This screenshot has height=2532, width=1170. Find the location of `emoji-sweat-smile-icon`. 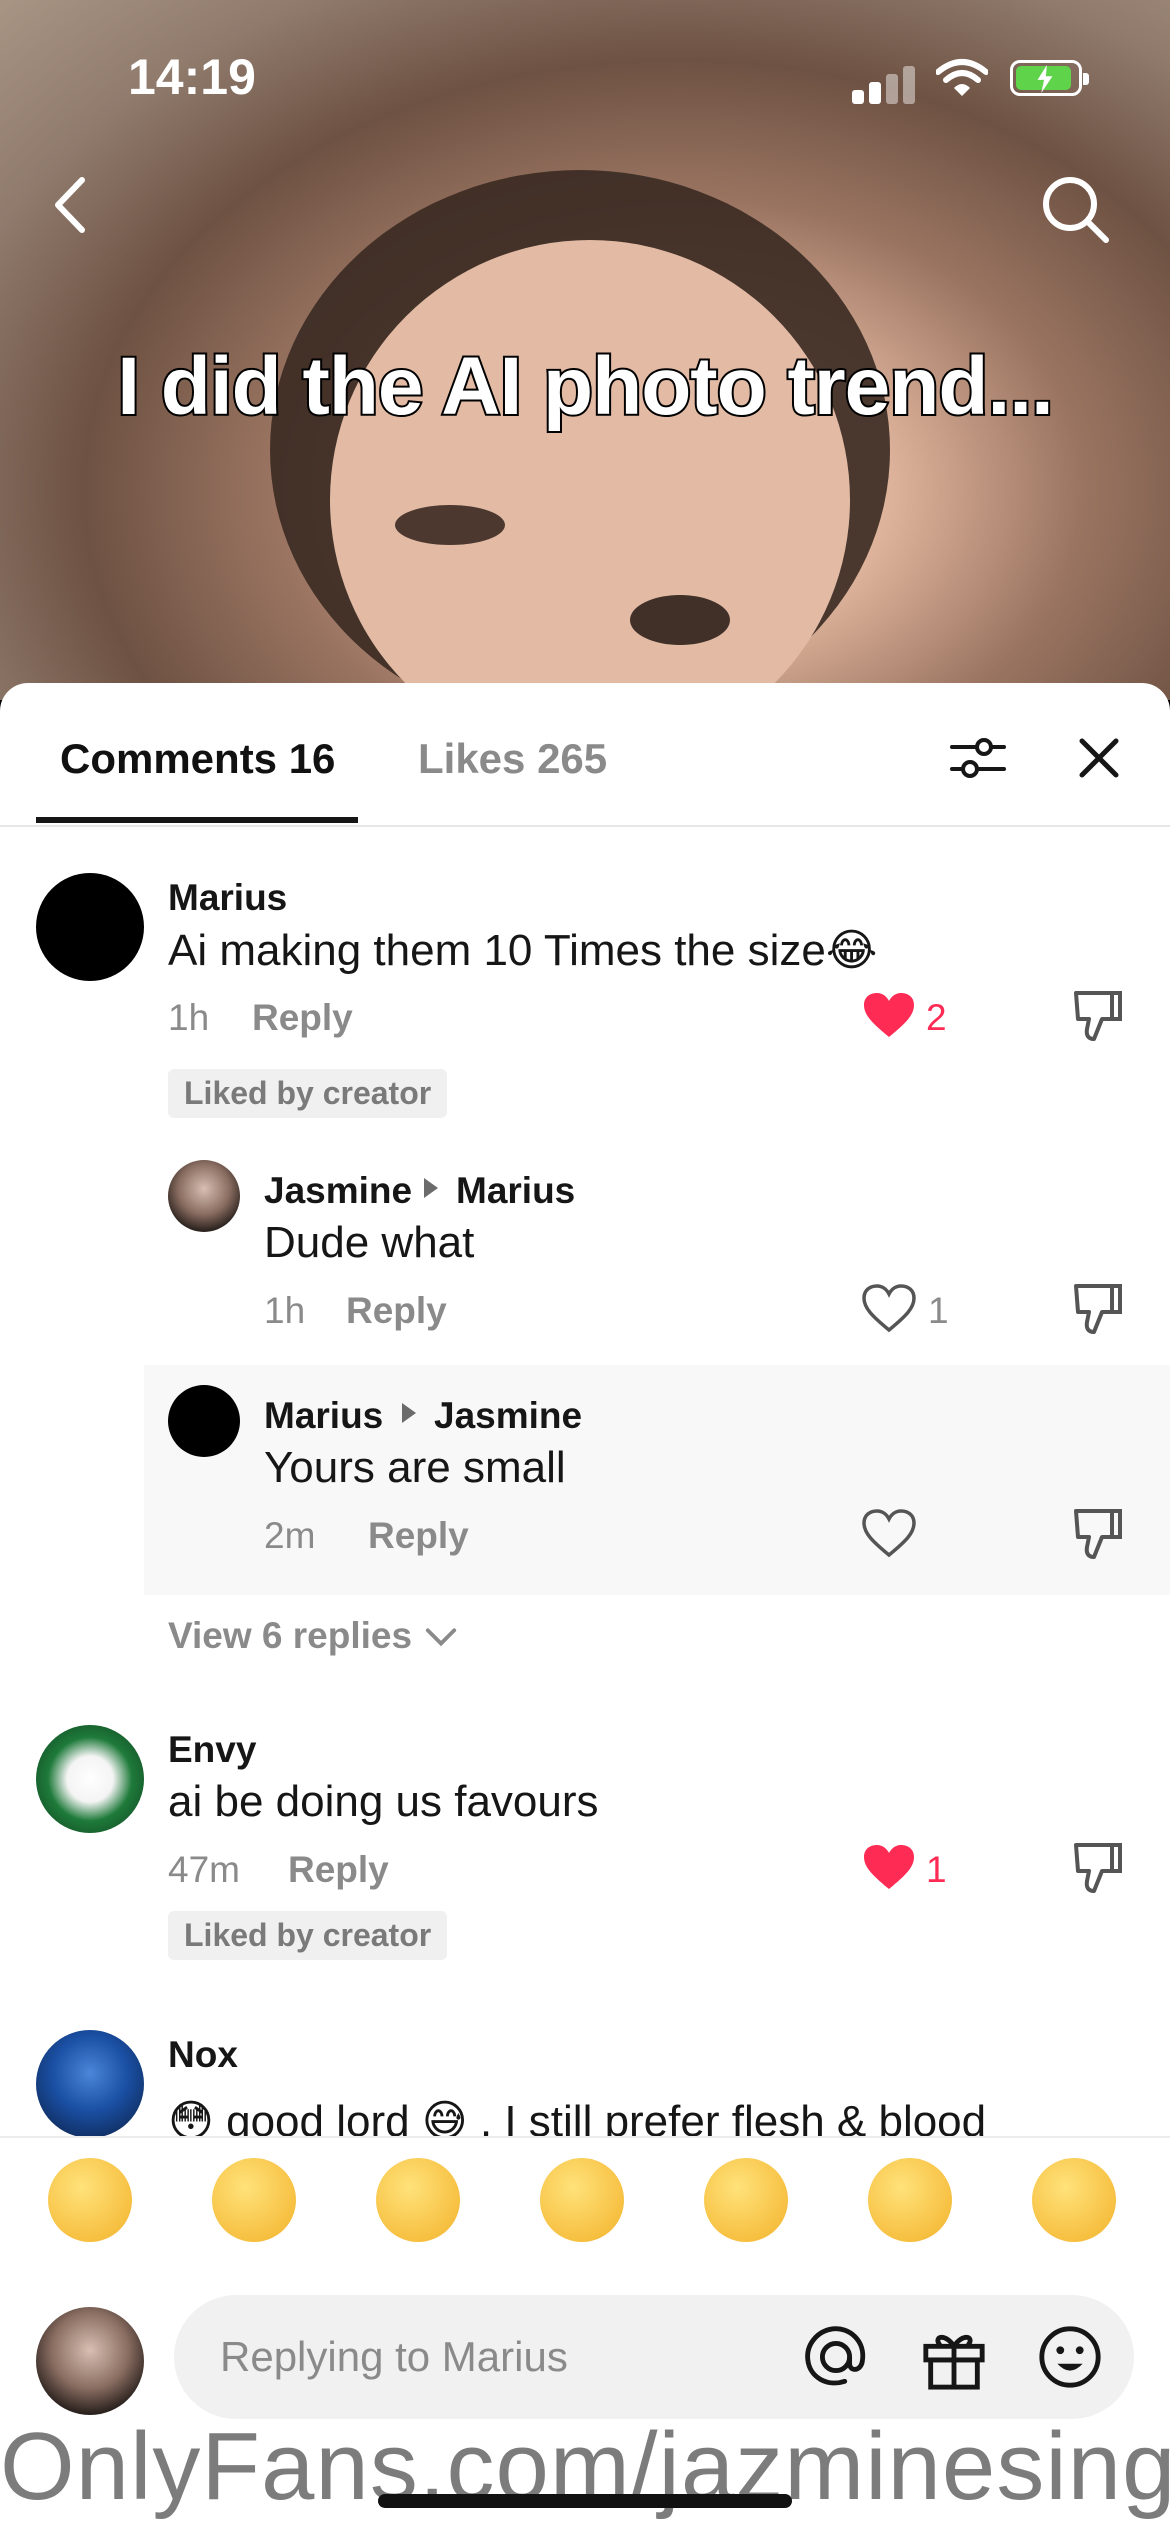

emoji-sweat-smile-icon is located at coordinates (910, 2200).